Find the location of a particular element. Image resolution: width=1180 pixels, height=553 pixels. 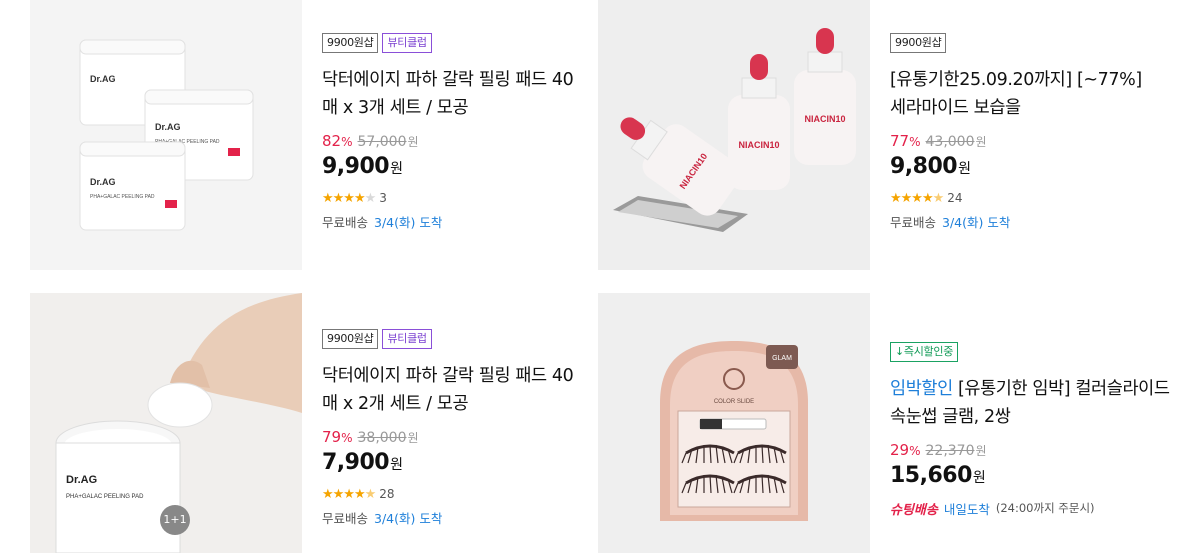

original-price: 22,370 is located at coordinates (950, 451).